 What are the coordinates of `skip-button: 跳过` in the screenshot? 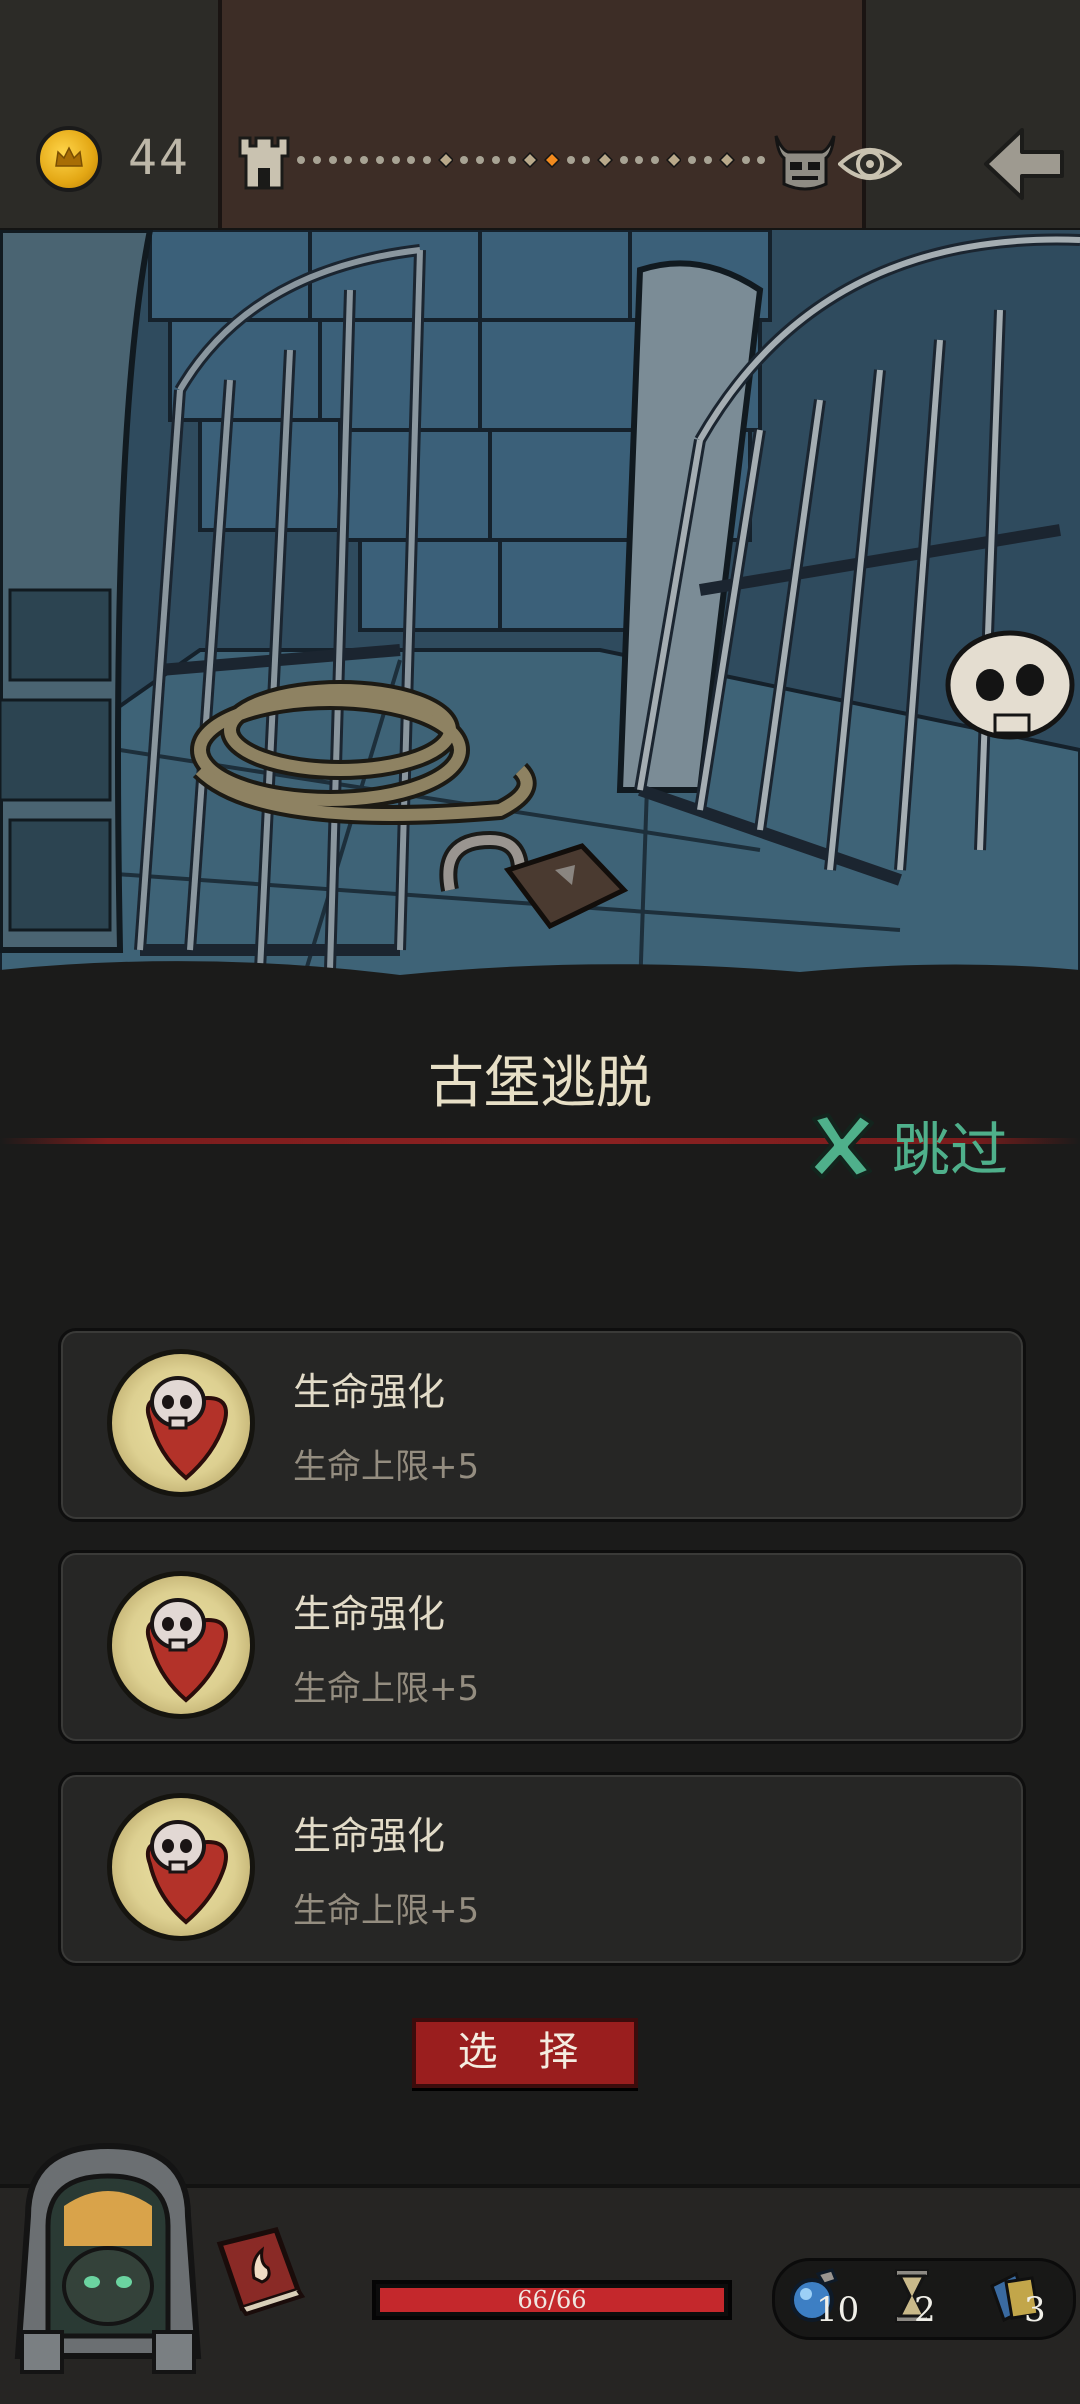 It's located at (907, 1145).